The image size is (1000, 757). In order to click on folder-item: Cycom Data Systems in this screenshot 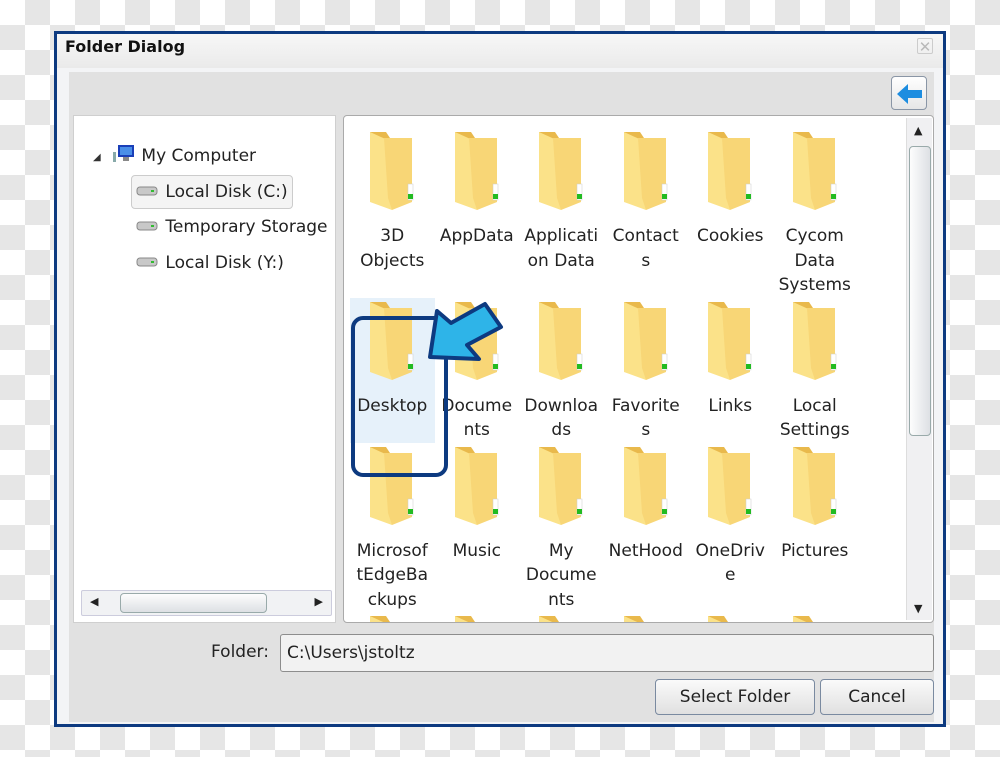, I will do `click(815, 213)`.